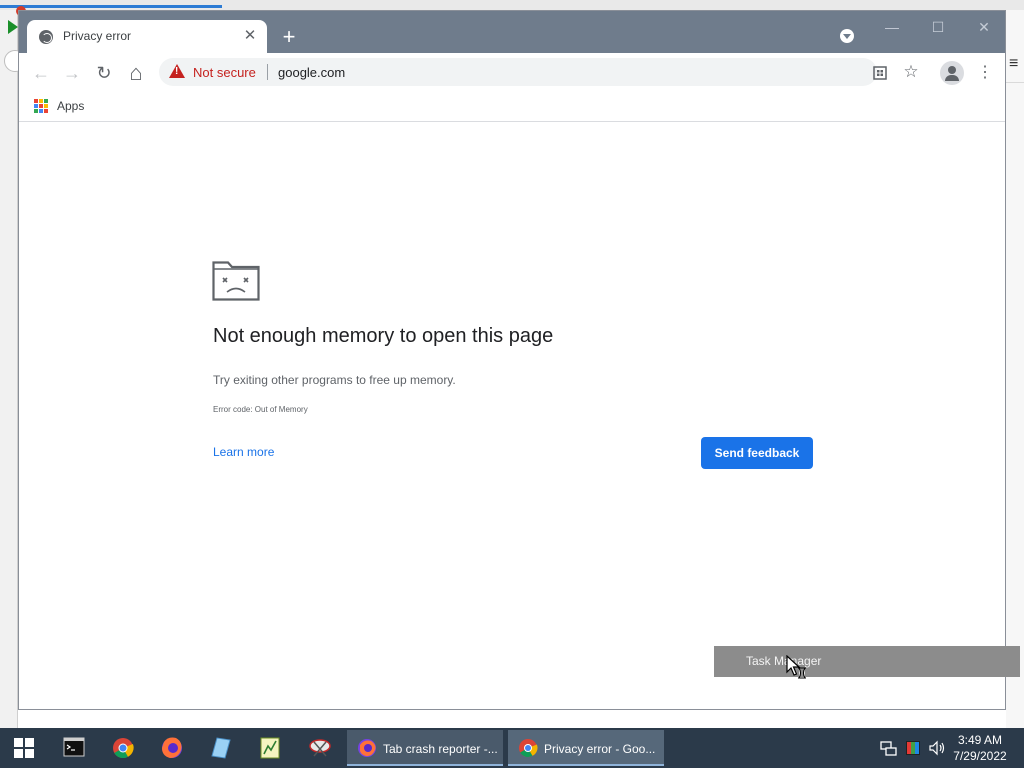 Image resolution: width=1024 pixels, height=768 pixels. I want to click on url-text: google.com, so click(311, 72).